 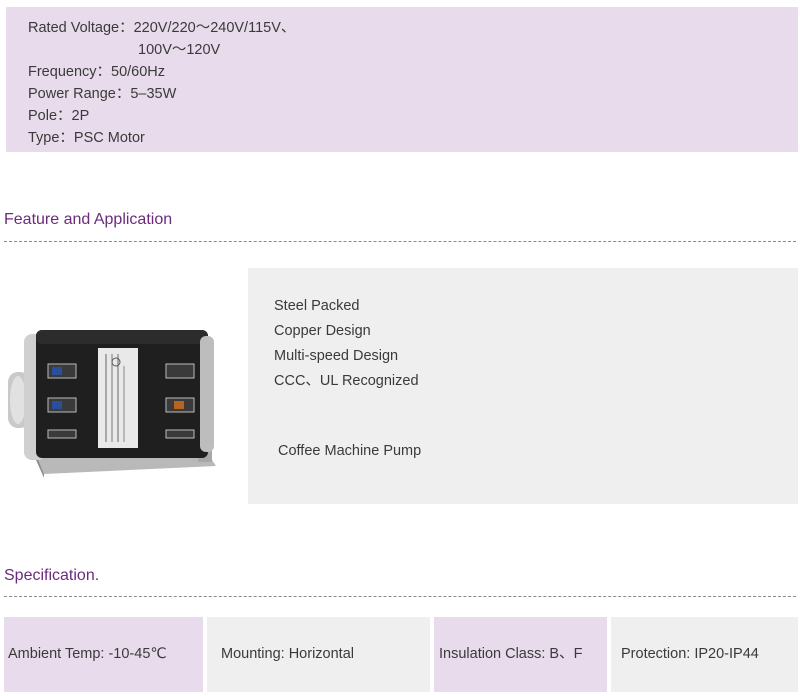 What do you see at coordinates (52, 575) in the screenshot?
I see `specification-section-title: Specification.` at bounding box center [52, 575].